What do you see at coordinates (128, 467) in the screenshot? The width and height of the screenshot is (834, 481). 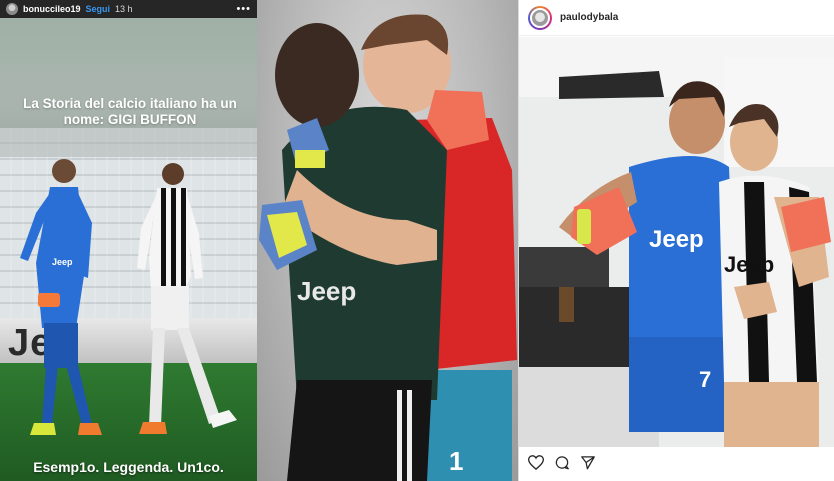 I see `story-bottom-text: Esemp1o. Leggenda. Un1co.` at bounding box center [128, 467].